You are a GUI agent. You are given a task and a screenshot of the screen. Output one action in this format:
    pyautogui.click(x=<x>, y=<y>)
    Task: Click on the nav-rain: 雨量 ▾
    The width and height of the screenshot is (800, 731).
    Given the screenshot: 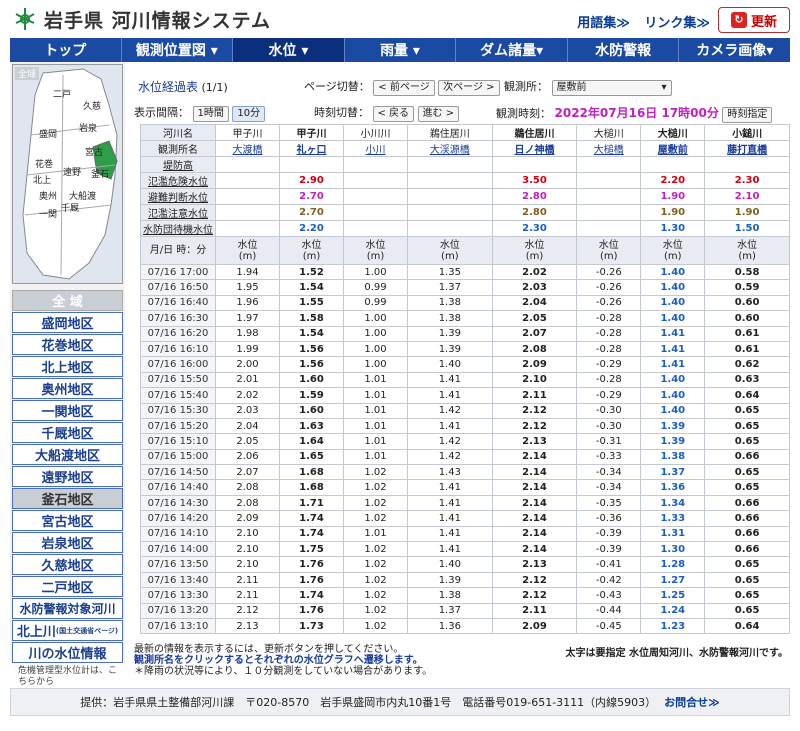 What is the action you would take?
    pyautogui.click(x=401, y=50)
    